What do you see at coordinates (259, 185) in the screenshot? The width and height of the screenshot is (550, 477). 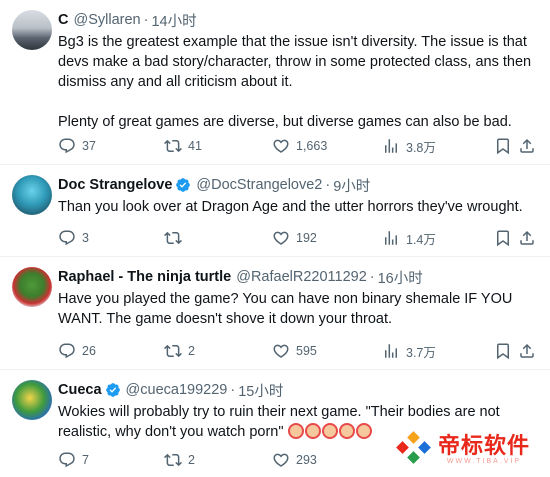 I see `author-handle: @DocStrangelove2` at bounding box center [259, 185].